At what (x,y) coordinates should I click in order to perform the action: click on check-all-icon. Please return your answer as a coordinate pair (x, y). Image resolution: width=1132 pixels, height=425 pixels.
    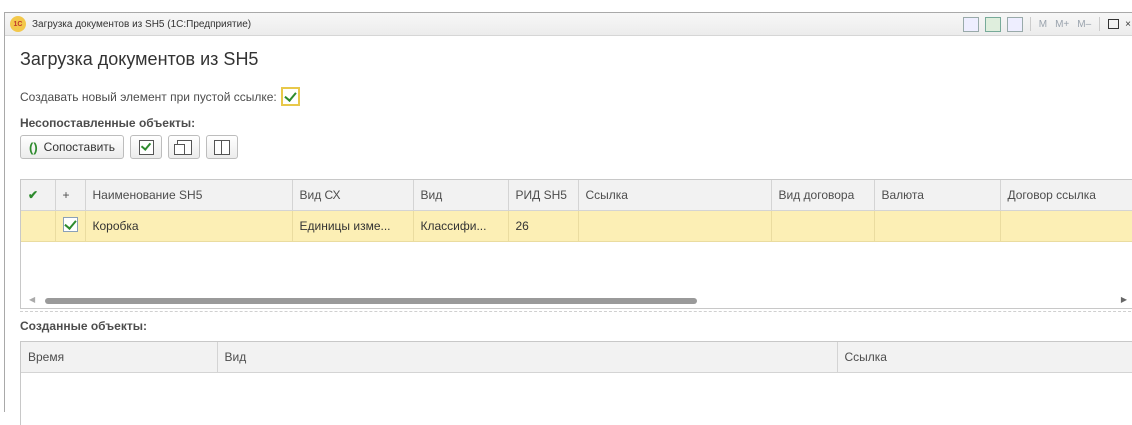
    Looking at the image, I should click on (146, 147).